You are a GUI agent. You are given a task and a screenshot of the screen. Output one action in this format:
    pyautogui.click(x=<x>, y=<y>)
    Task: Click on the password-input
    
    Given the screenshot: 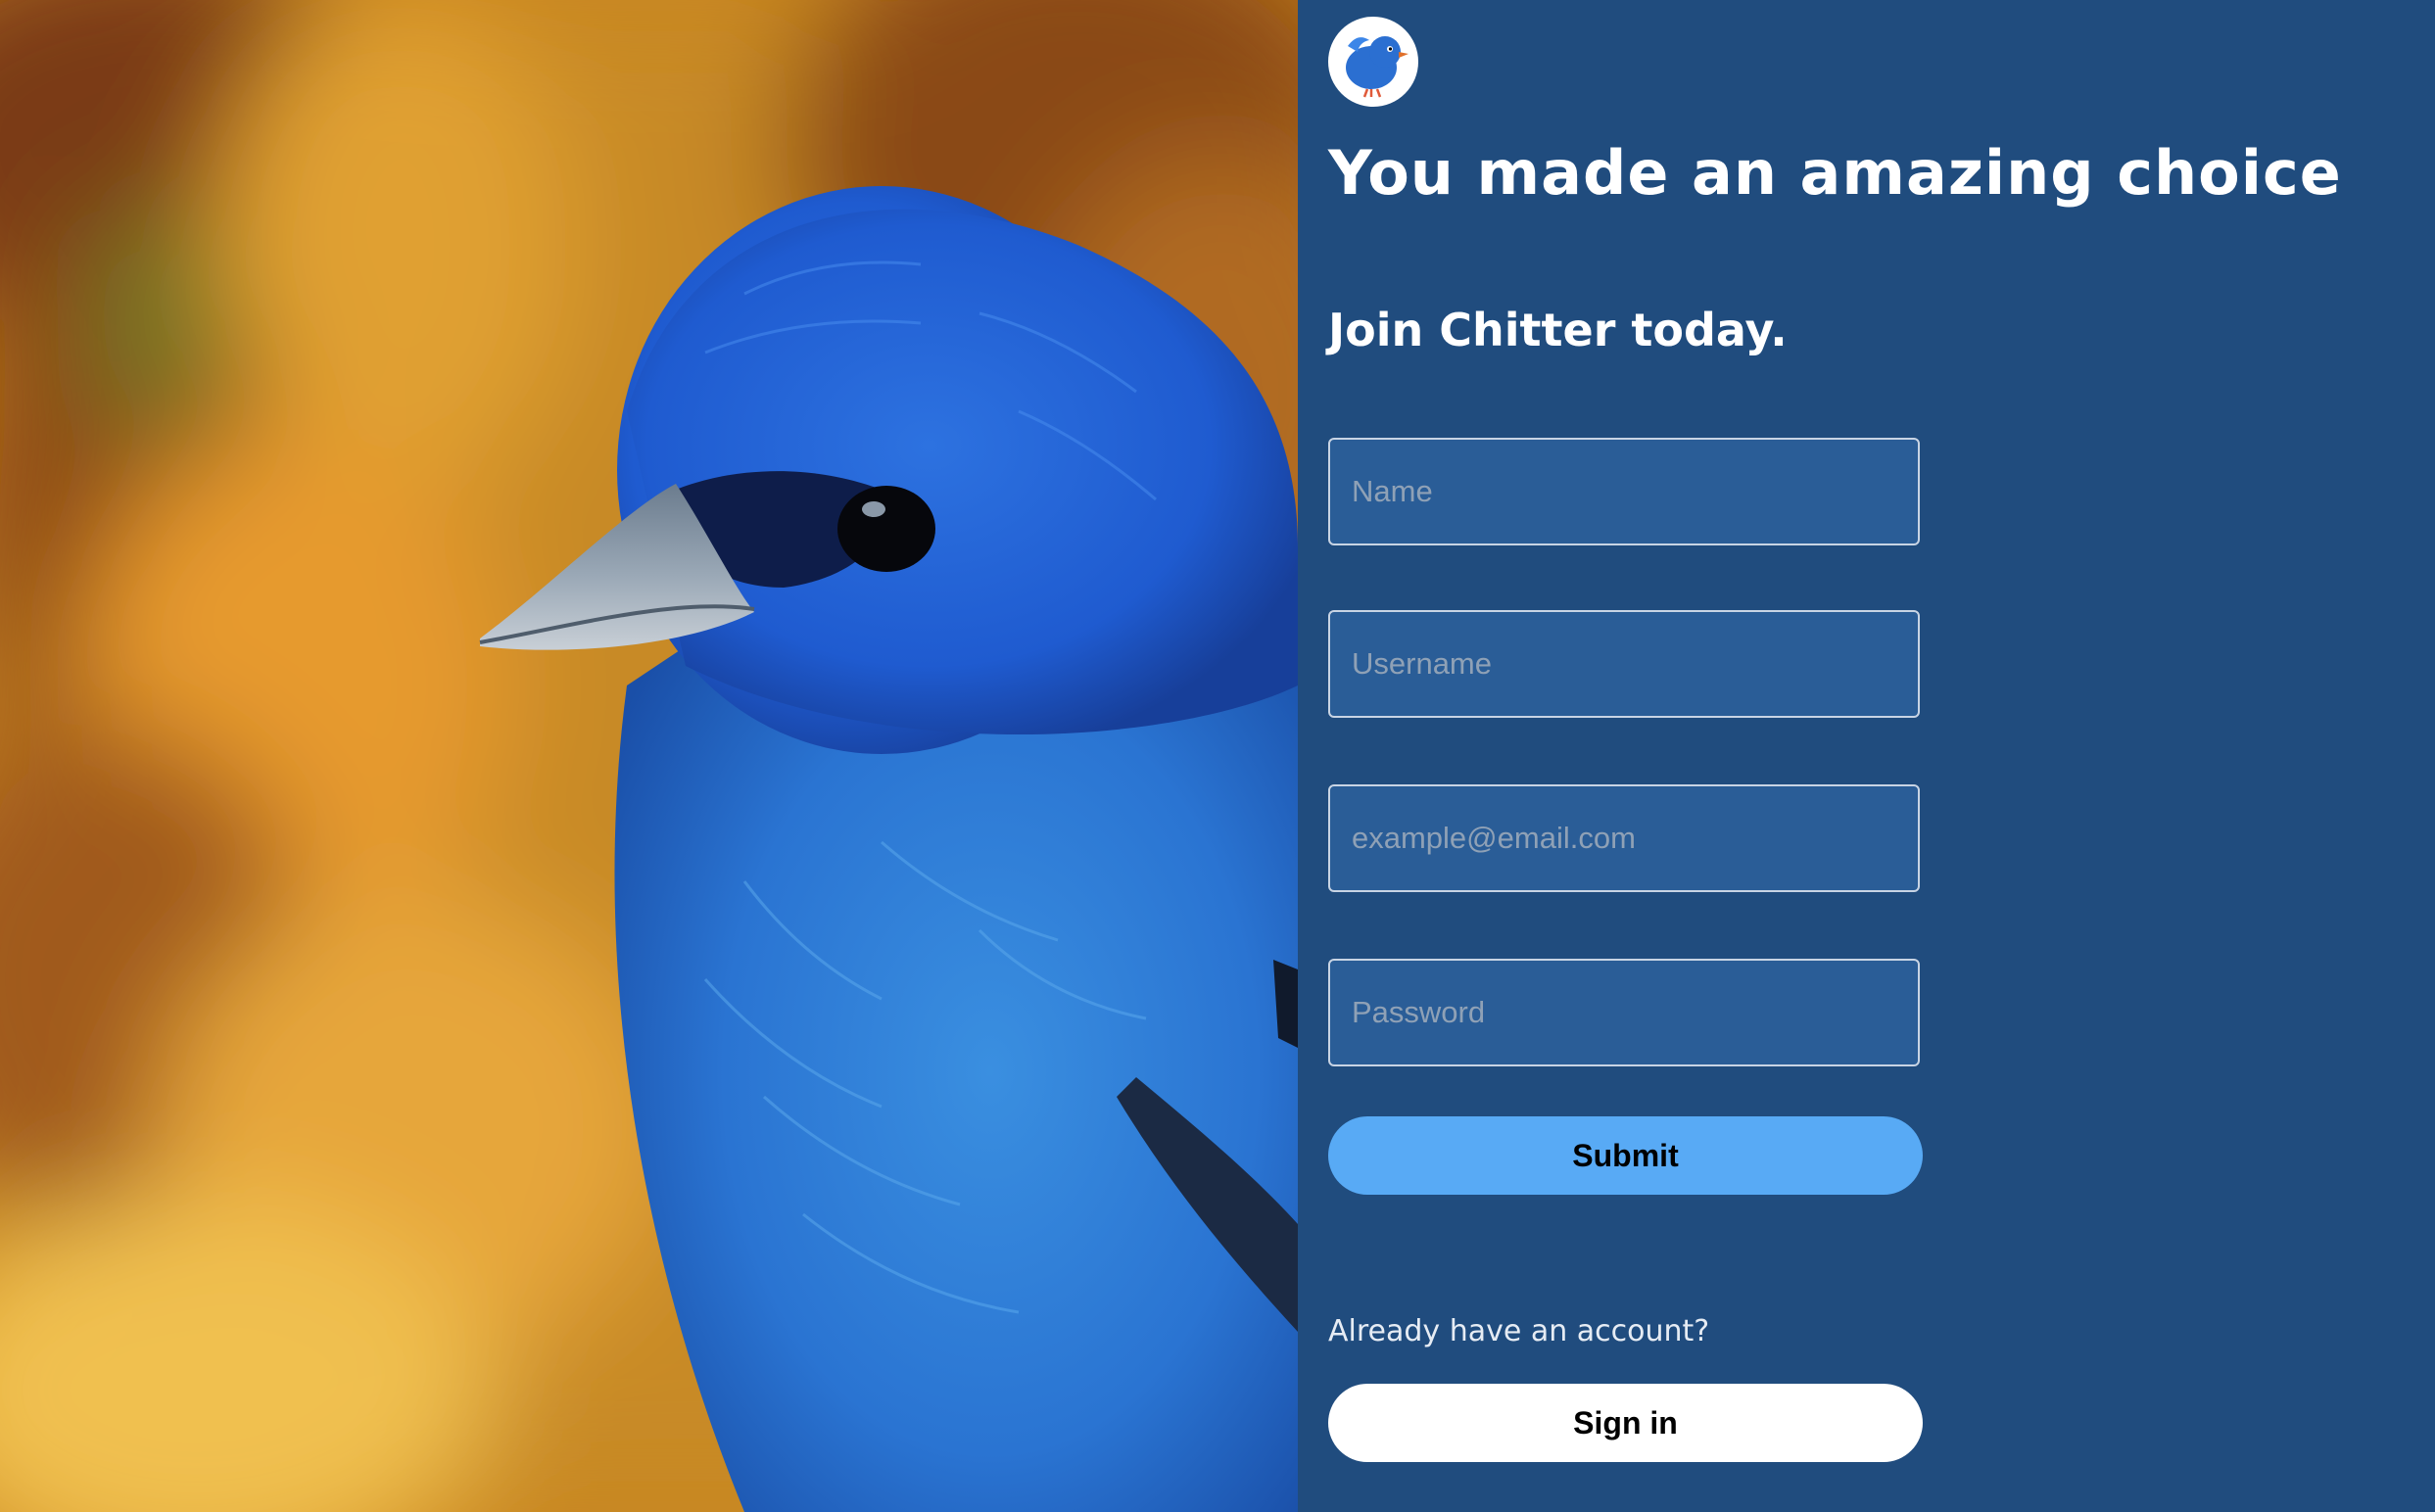 What is the action you would take?
    pyautogui.click(x=1624, y=1012)
    